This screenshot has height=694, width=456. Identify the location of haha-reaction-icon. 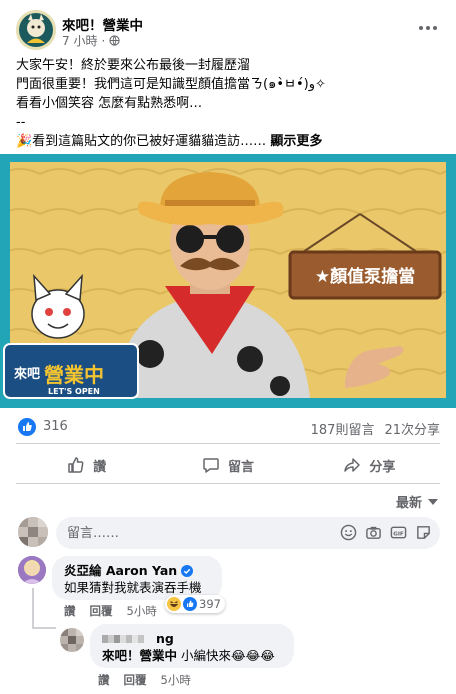
(174, 604).